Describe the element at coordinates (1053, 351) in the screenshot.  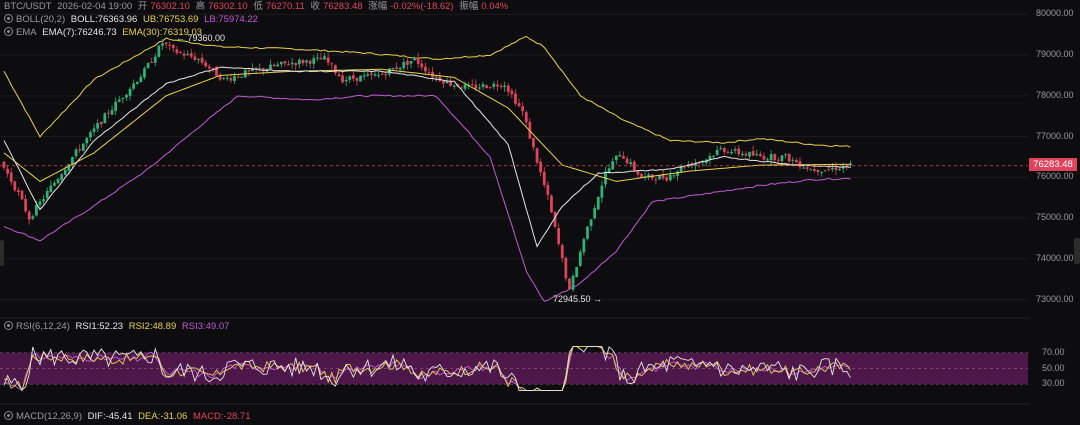
I see `rsi-tick-label: 70.00` at that location.